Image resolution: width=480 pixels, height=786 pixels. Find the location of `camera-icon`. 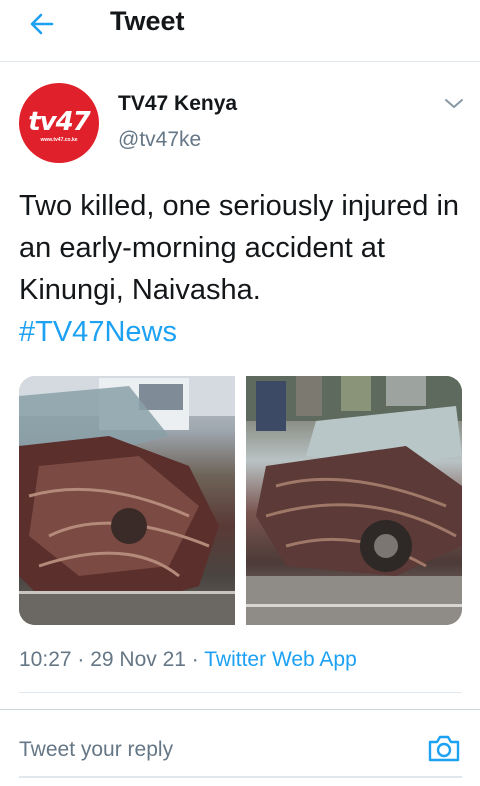

camera-icon is located at coordinates (444, 748).